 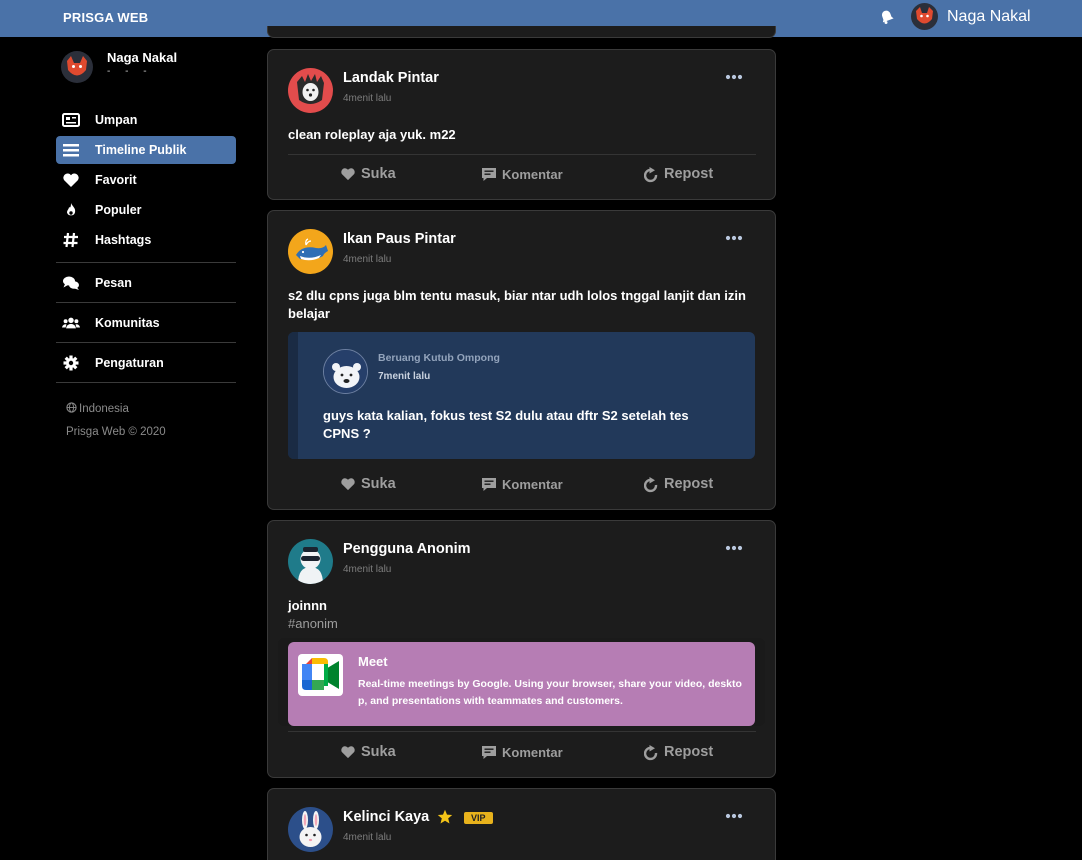 What do you see at coordinates (129, 363) in the screenshot?
I see `sidebar-item-label: Pengaturan` at bounding box center [129, 363].